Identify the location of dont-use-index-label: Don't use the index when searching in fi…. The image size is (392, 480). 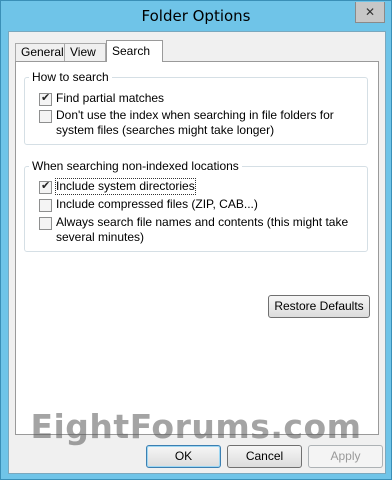
(208, 123).